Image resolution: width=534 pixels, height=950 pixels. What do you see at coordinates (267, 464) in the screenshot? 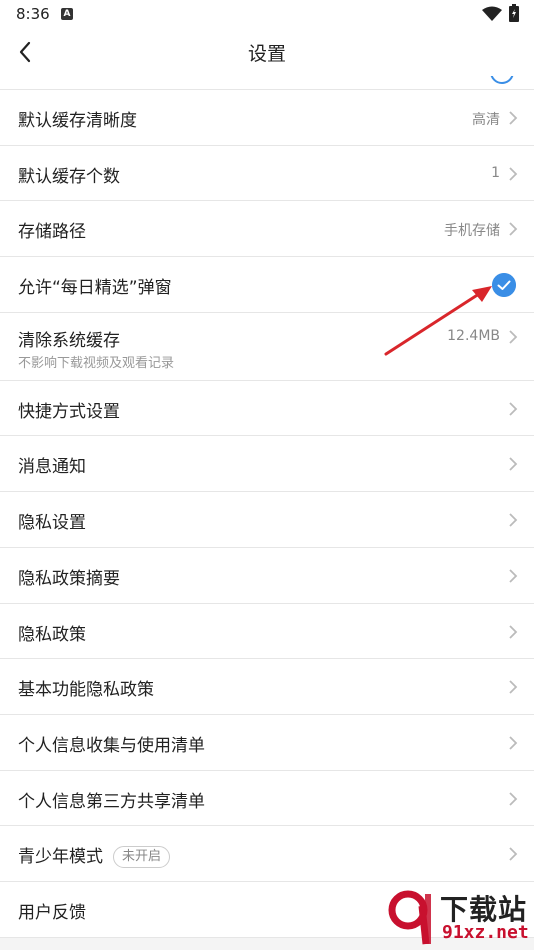
I see `setting-notifications: 消息通知` at bounding box center [267, 464].